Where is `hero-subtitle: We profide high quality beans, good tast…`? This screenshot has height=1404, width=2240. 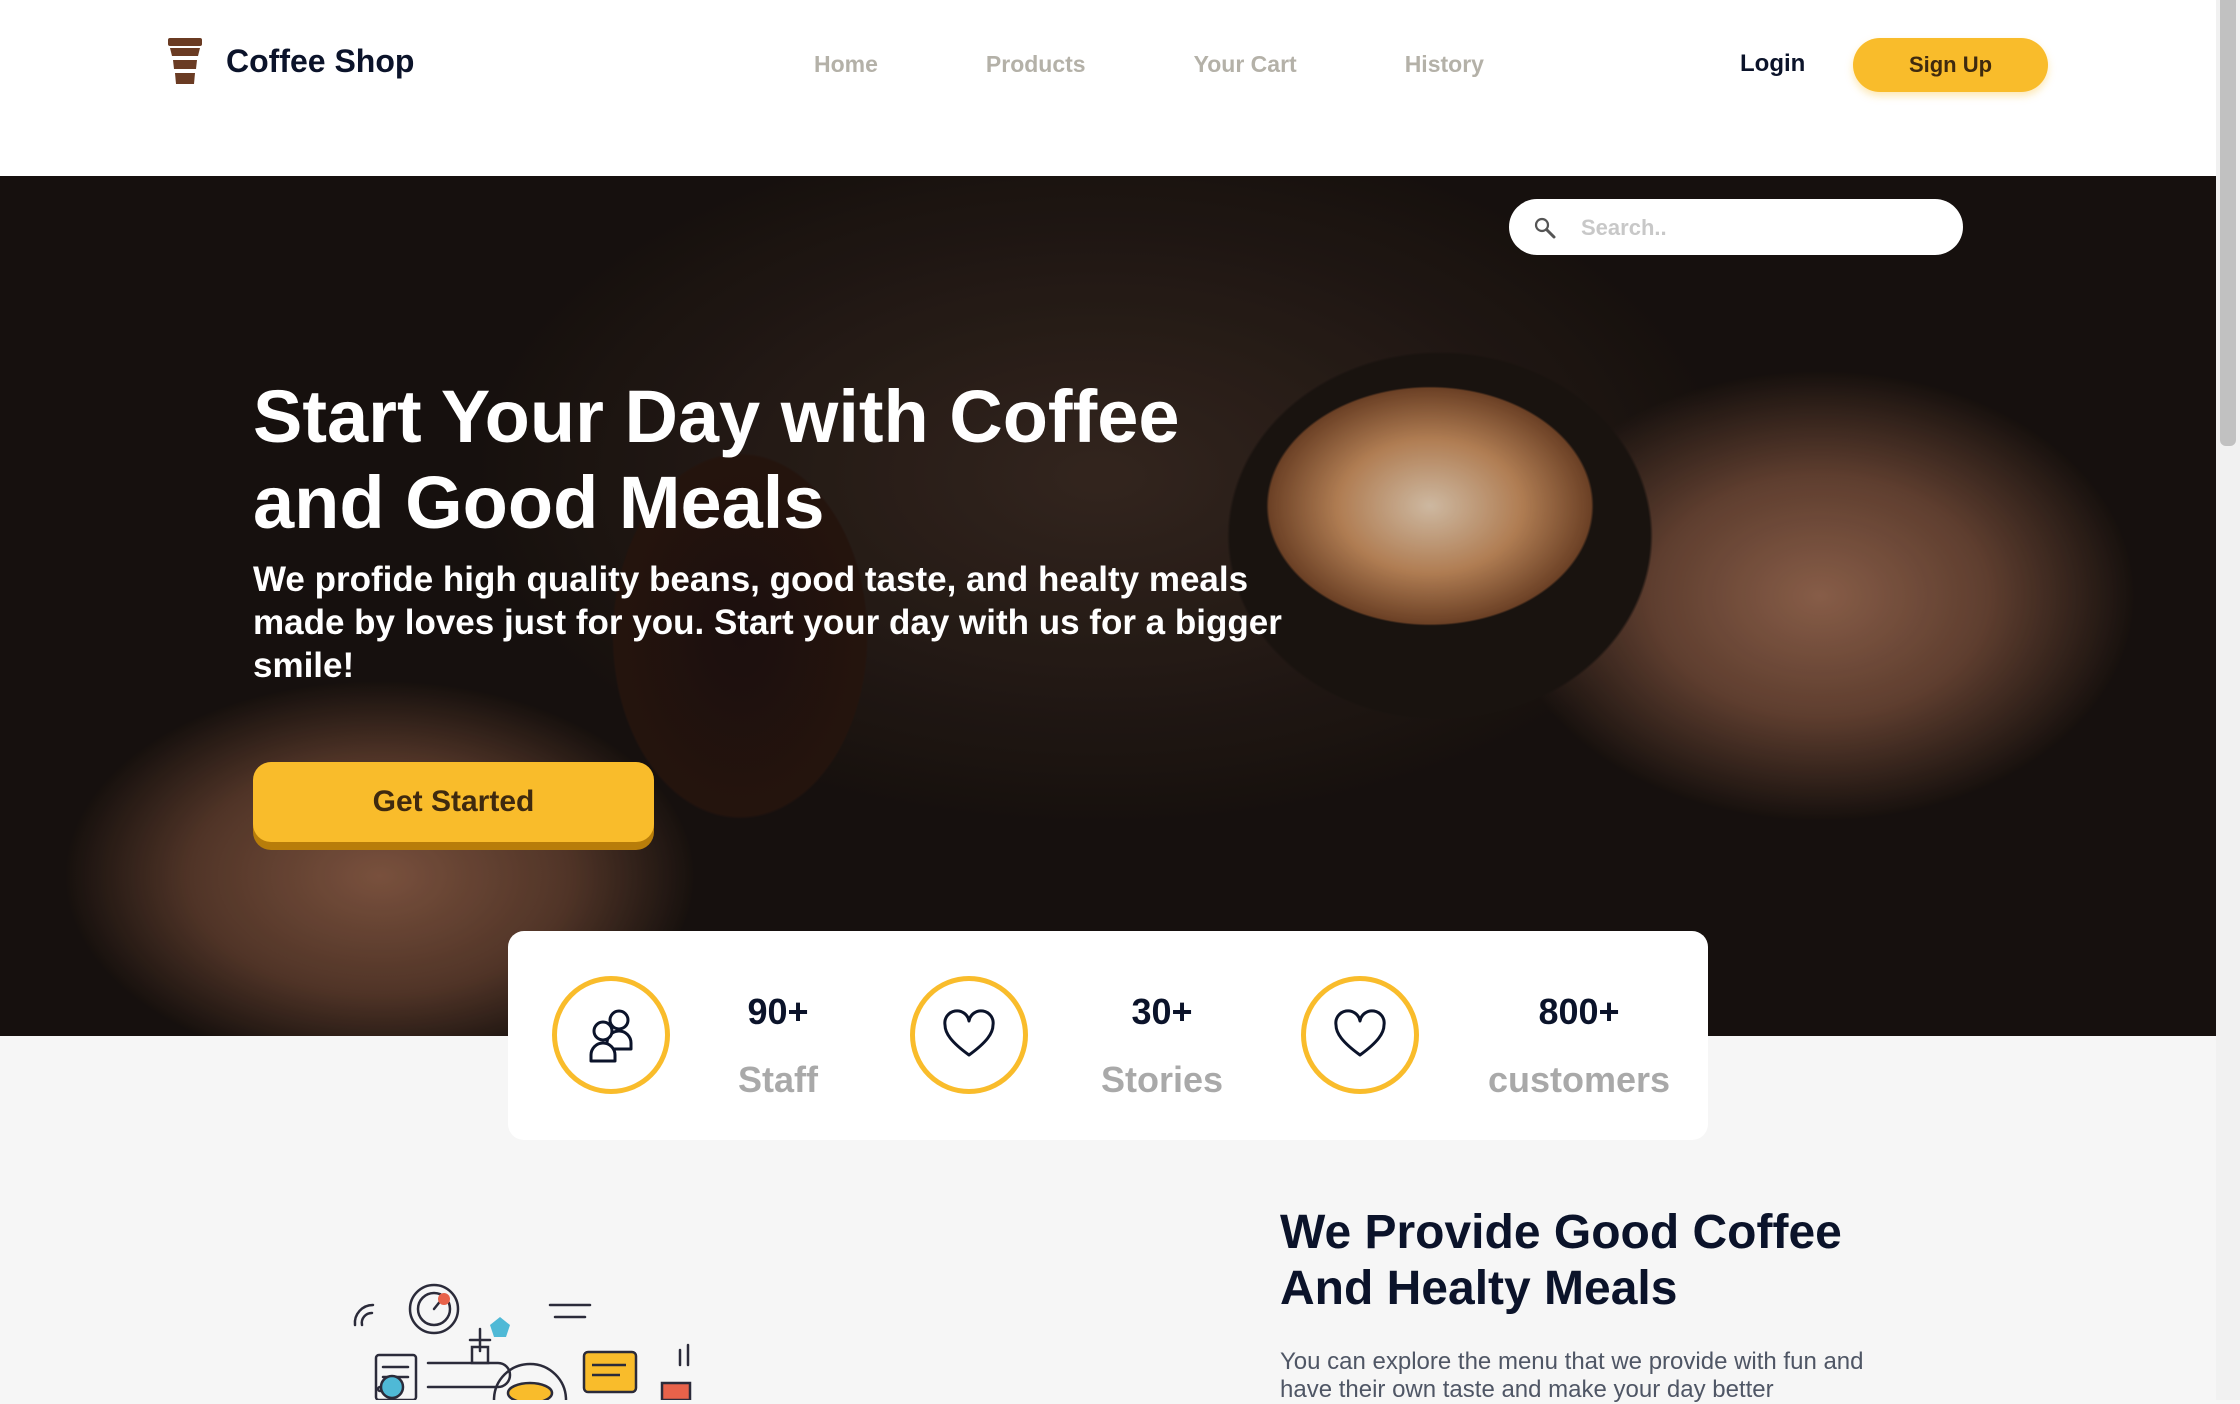
hero-subtitle: We profide high quality beans, good tast… is located at coordinates (767, 622).